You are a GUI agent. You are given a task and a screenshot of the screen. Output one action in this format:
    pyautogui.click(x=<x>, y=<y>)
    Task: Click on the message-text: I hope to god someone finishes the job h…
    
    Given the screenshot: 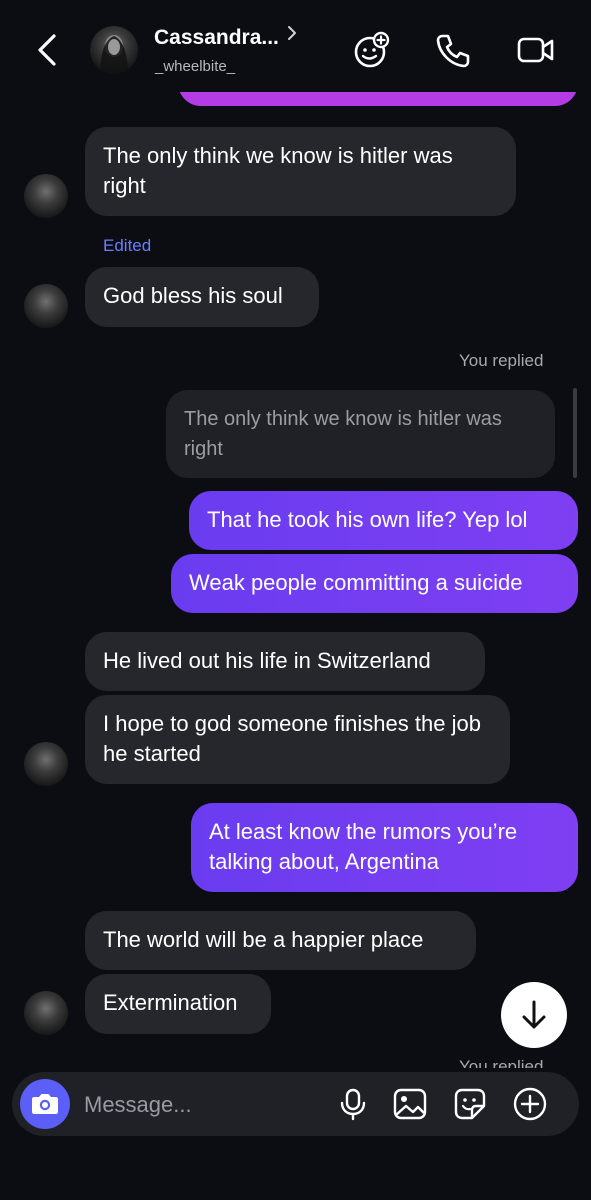 What is the action you would take?
    pyautogui.click(x=292, y=738)
    